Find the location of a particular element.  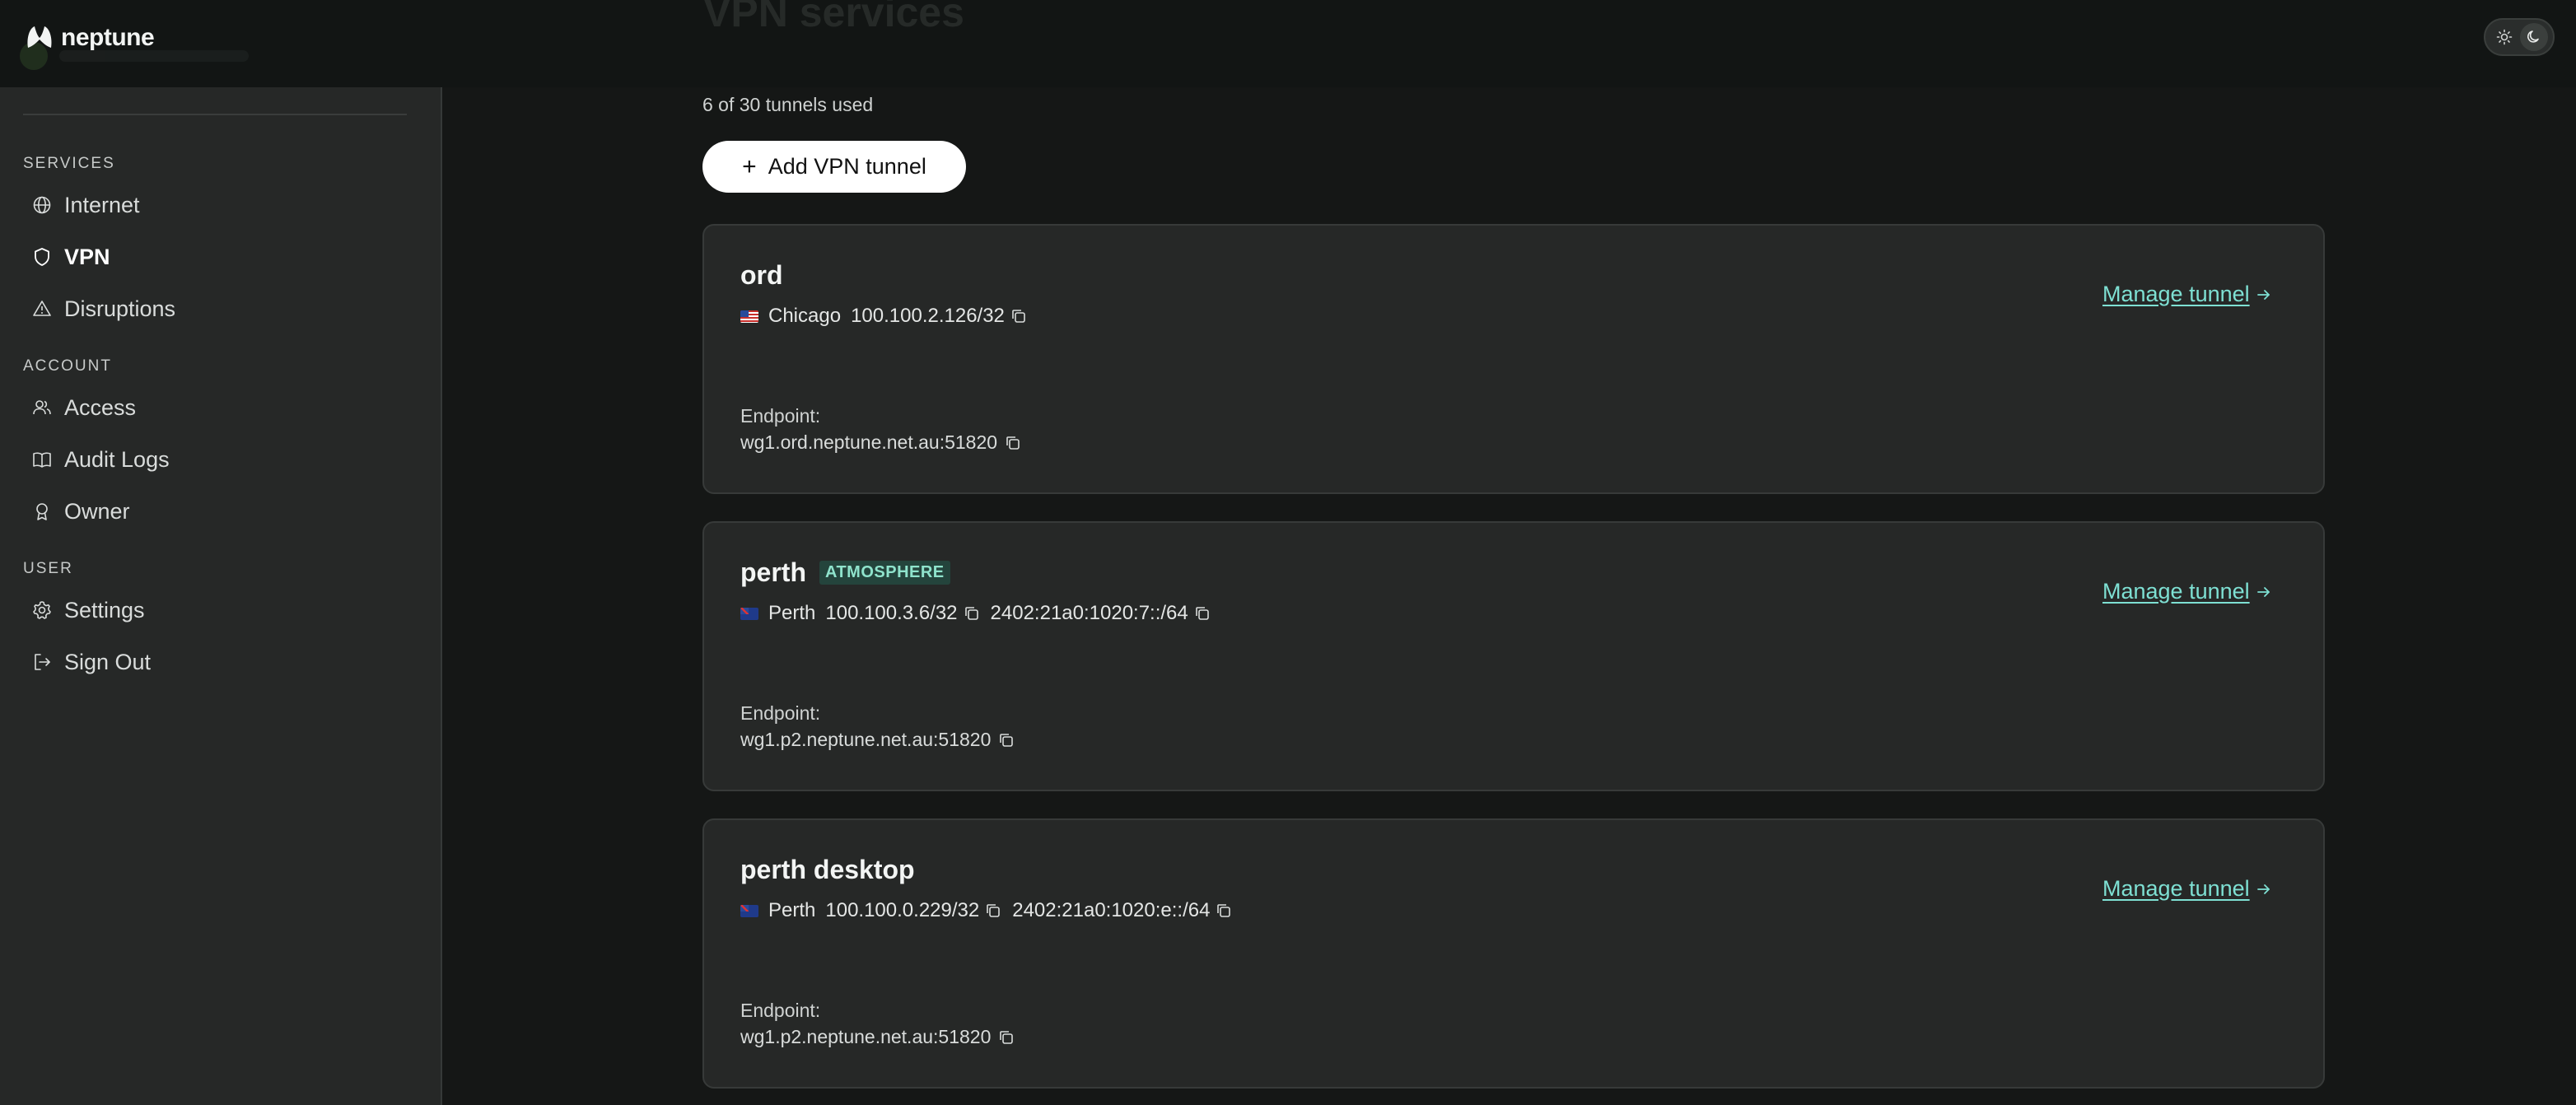

tunnel-name-text: perth is located at coordinates (773, 572).